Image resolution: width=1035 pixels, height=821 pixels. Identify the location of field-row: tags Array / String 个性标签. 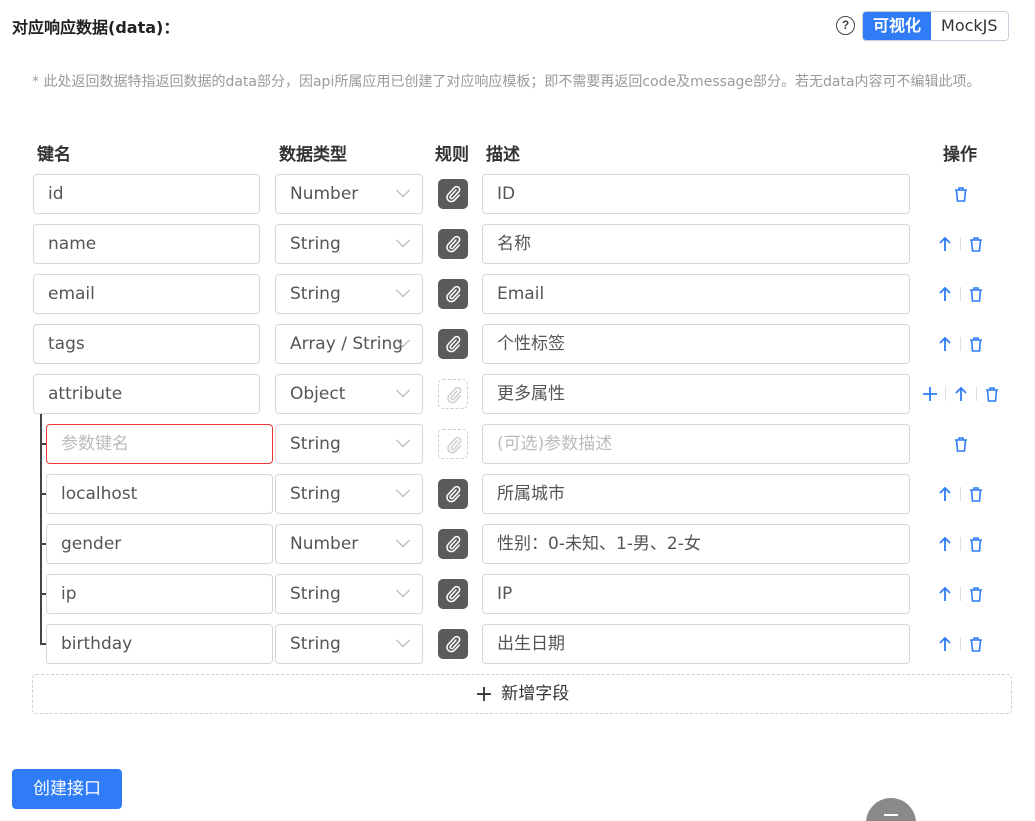
(517, 344).